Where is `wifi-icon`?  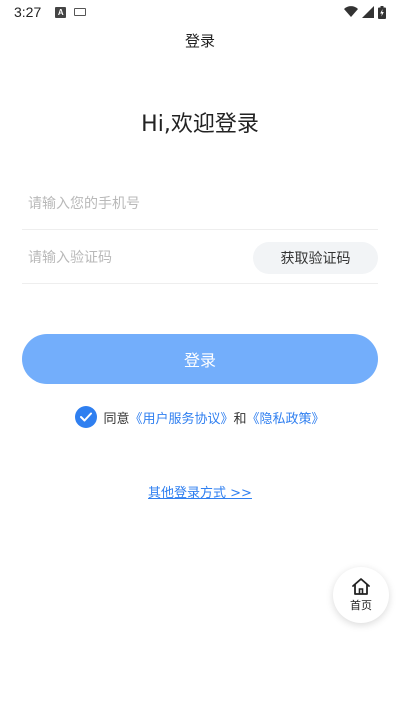 wifi-icon is located at coordinates (351, 12).